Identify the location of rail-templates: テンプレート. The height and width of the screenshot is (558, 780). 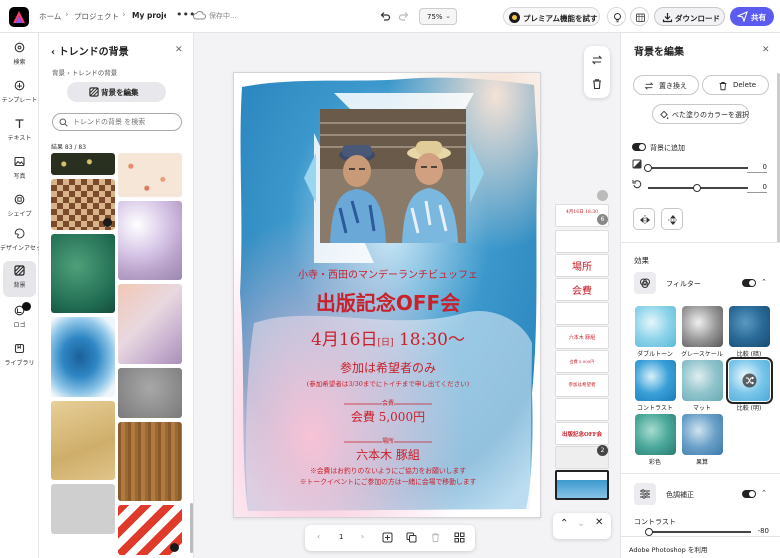
(19, 94).